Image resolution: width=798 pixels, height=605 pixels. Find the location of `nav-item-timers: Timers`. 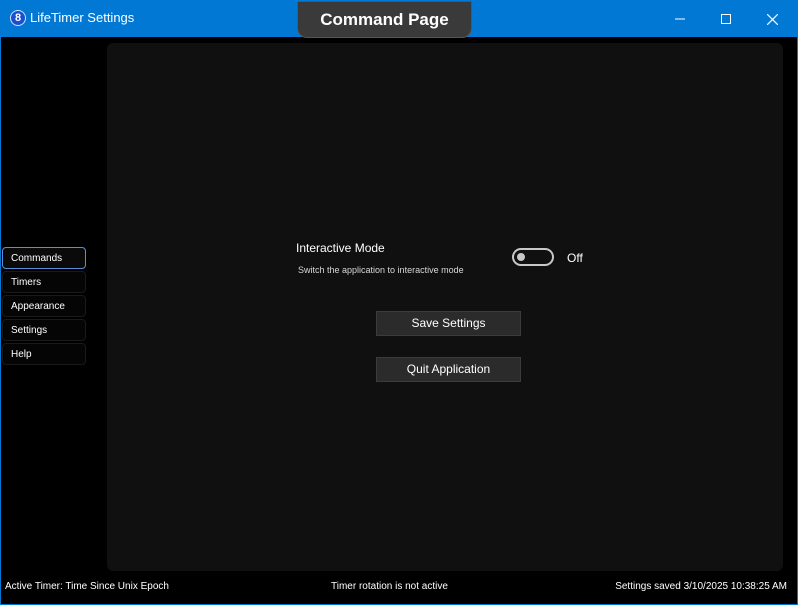

nav-item-timers: Timers is located at coordinates (44, 282).